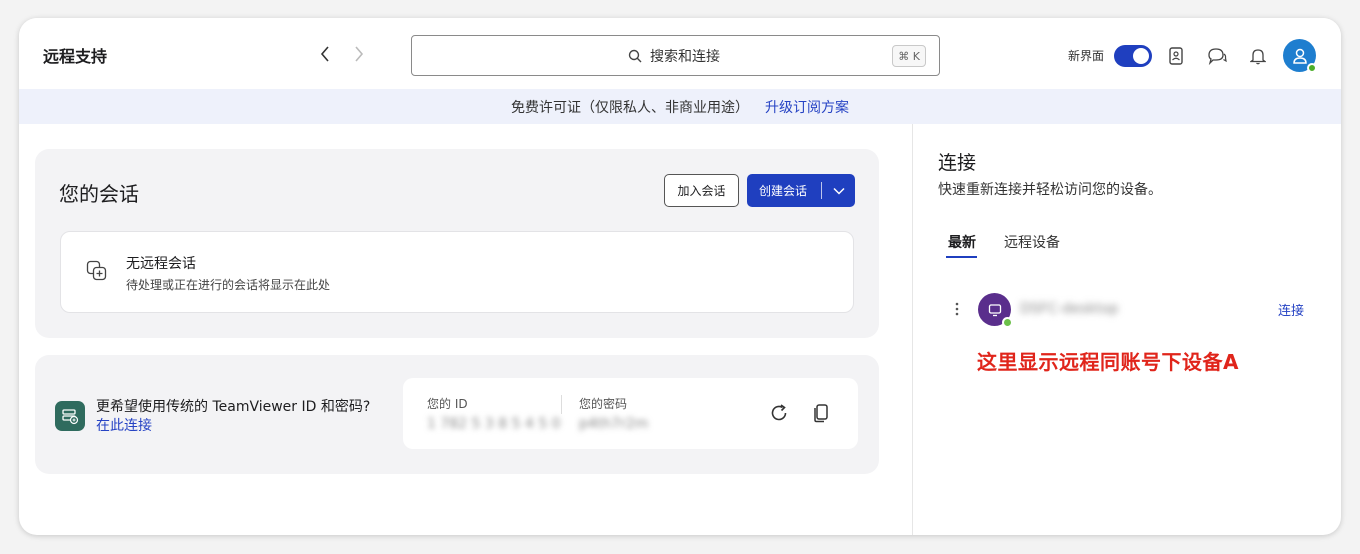  Describe the element at coordinates (457, 272) in the screenshot. I see `empty-sessions-box: 无远程会话 待处理或正在进行的会话将显示在此处` at that location.